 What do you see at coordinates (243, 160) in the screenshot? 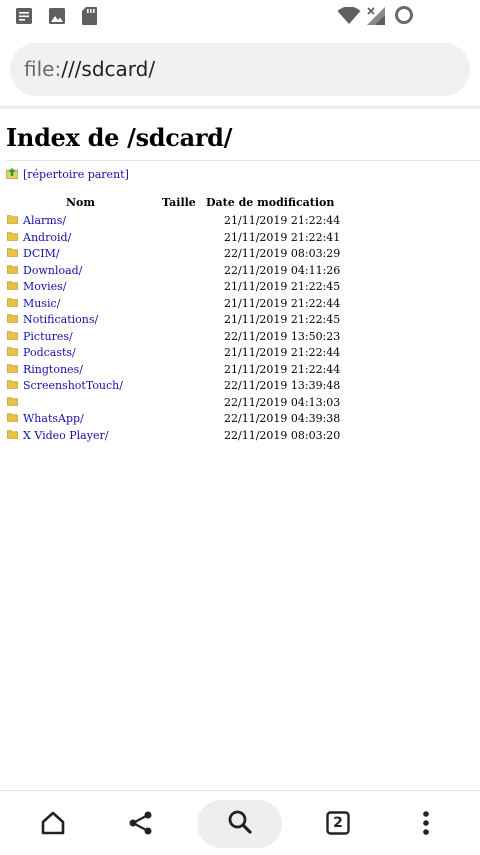
I see `divider` at bounding box center [243, 160].